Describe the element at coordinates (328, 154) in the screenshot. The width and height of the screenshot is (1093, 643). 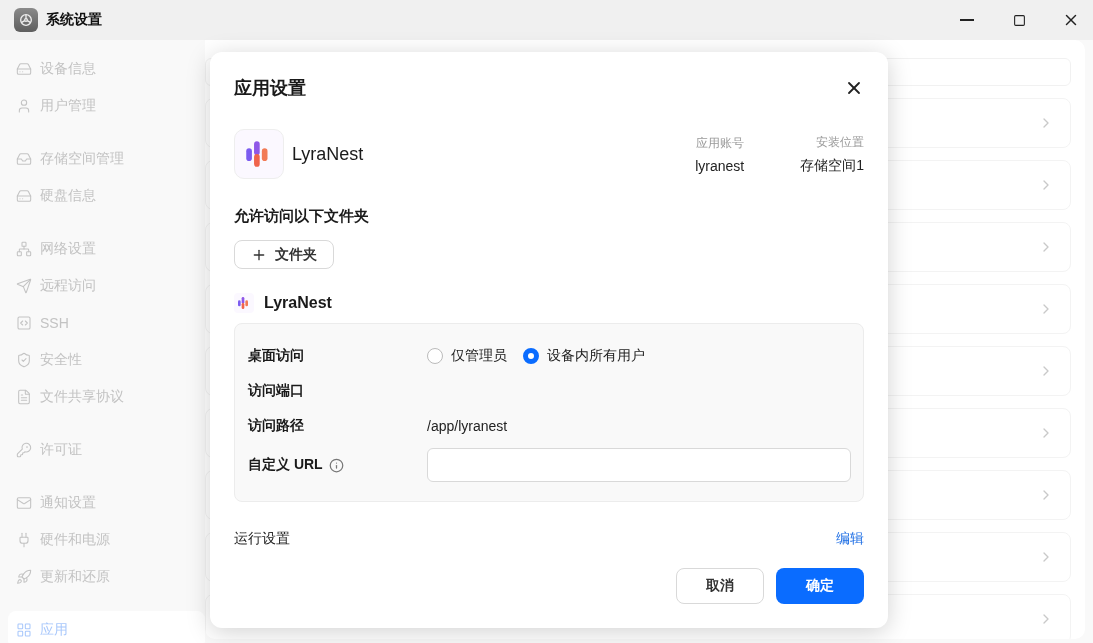
I see `app-name: LyraNest` at that location.